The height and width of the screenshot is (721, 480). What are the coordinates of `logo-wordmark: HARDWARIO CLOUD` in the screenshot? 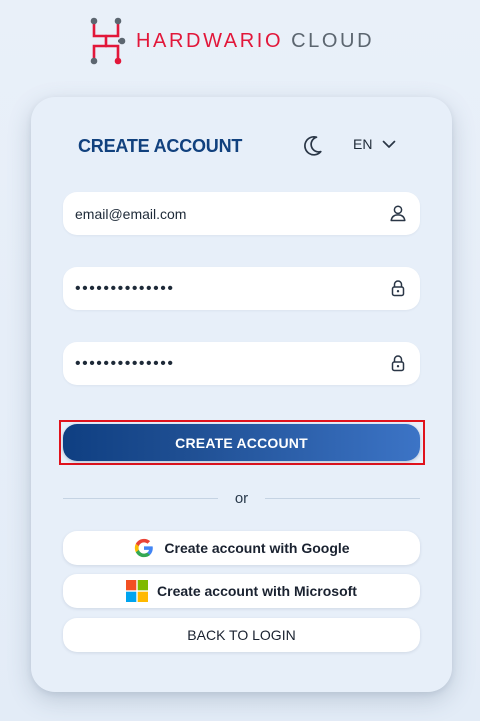 It's located at (255, 41).